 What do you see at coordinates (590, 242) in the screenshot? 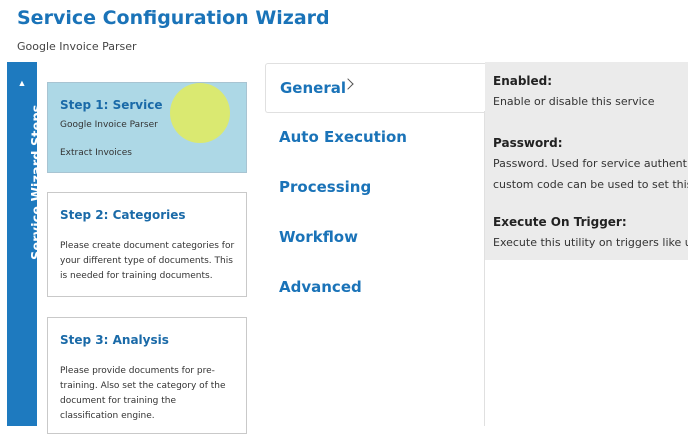
I see `setting-desc-execute-on-trigger: Execute this utility on triggers like up` at bounding box center [590, 242].